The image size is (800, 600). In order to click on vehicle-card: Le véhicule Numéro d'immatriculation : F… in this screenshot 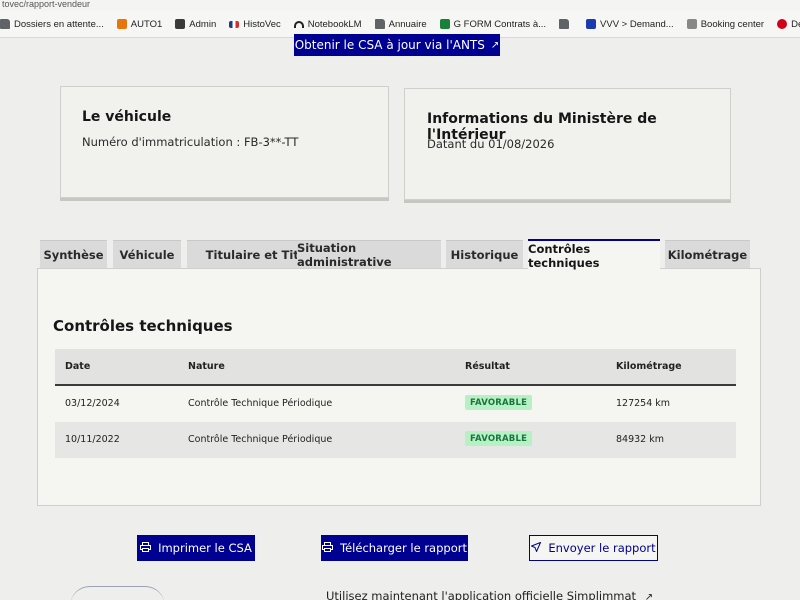, I will do `click(224, 142)`.